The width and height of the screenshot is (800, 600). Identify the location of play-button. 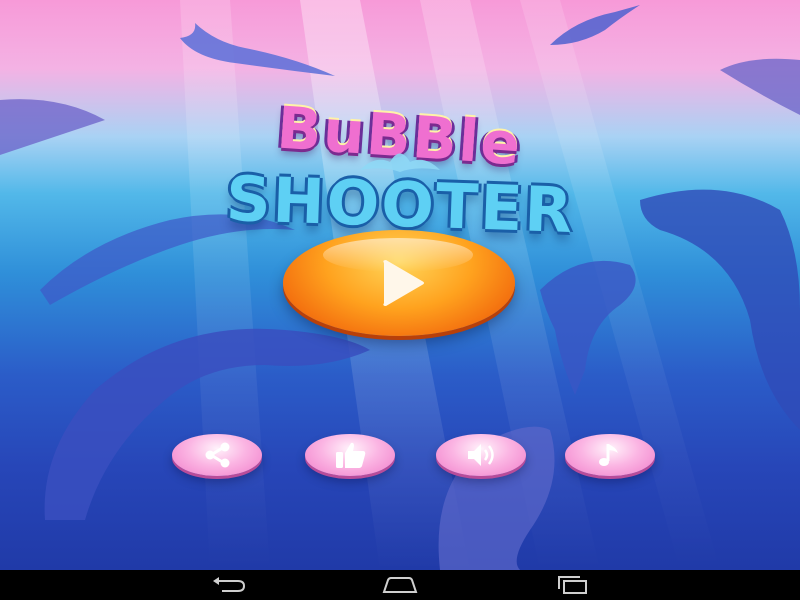
(399, 283).